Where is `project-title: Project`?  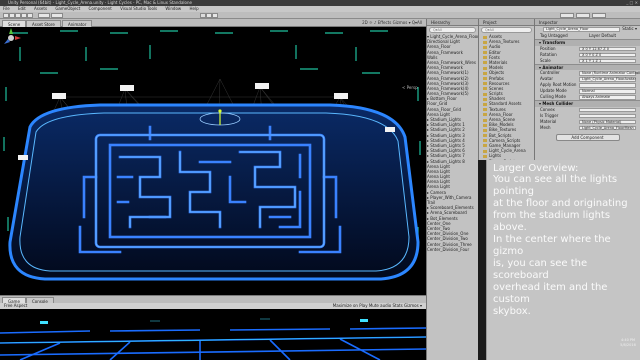 project-title: Project is located at coordinates (490, 22).